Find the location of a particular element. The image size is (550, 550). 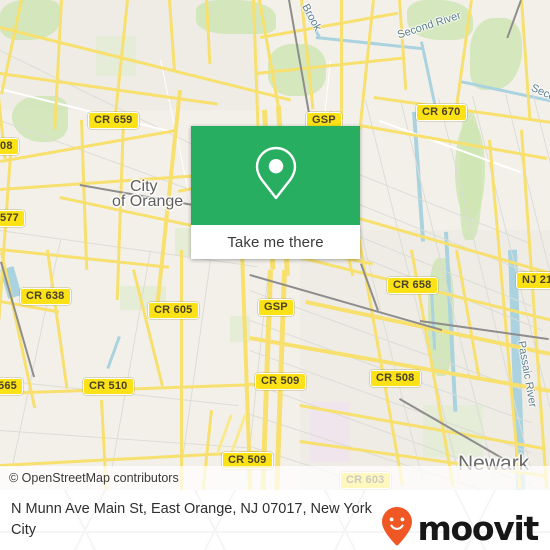

location-popup-card: Take me there is located at coordinates (275, 192).